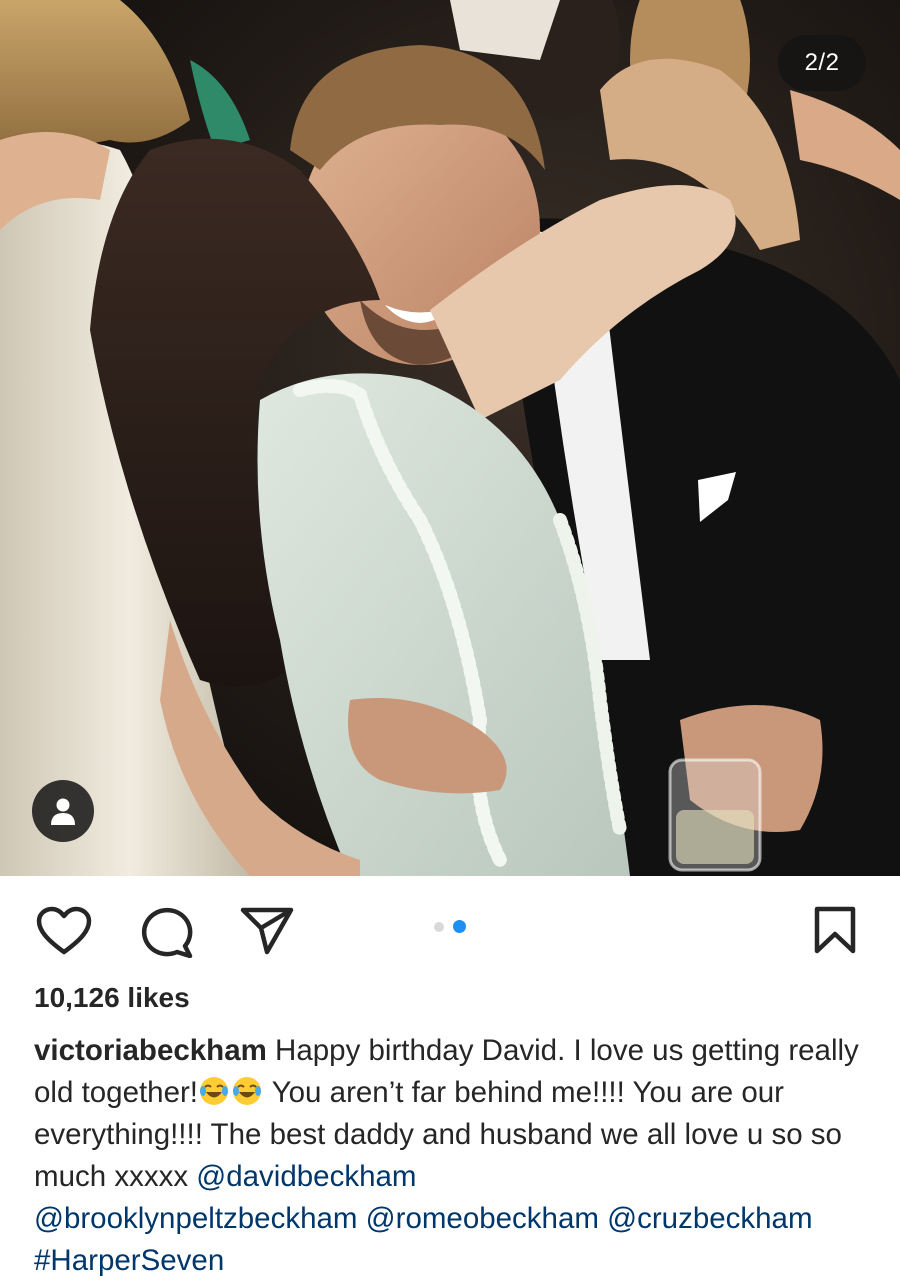  Describe the element at coordinates (835, 930) in the screenshot. I see `bookmark-icon` at that location.